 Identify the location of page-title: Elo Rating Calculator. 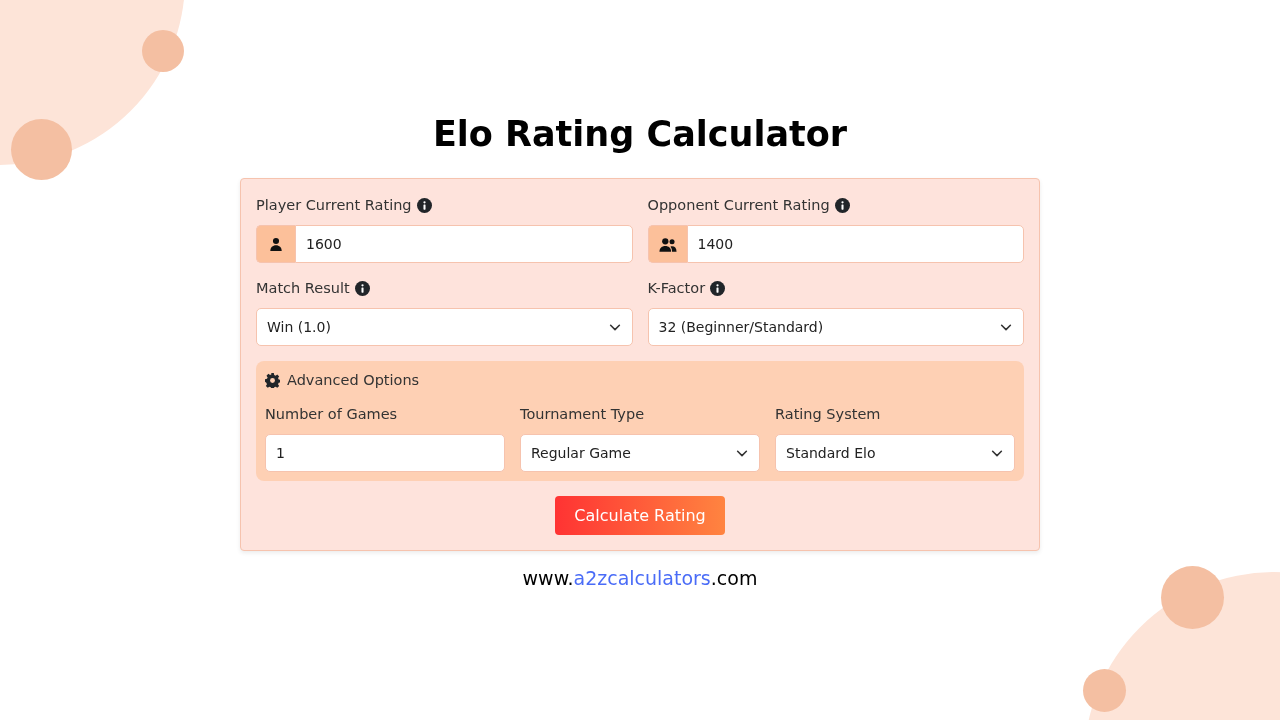
(640, 134).